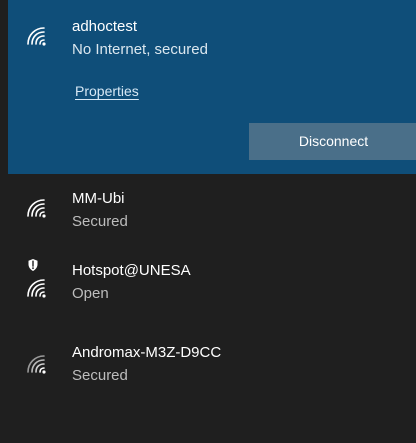 The image size is (416, 443). I want to click on network-ssid-mm-ubi: MM-Ubi, so click(98, 198).